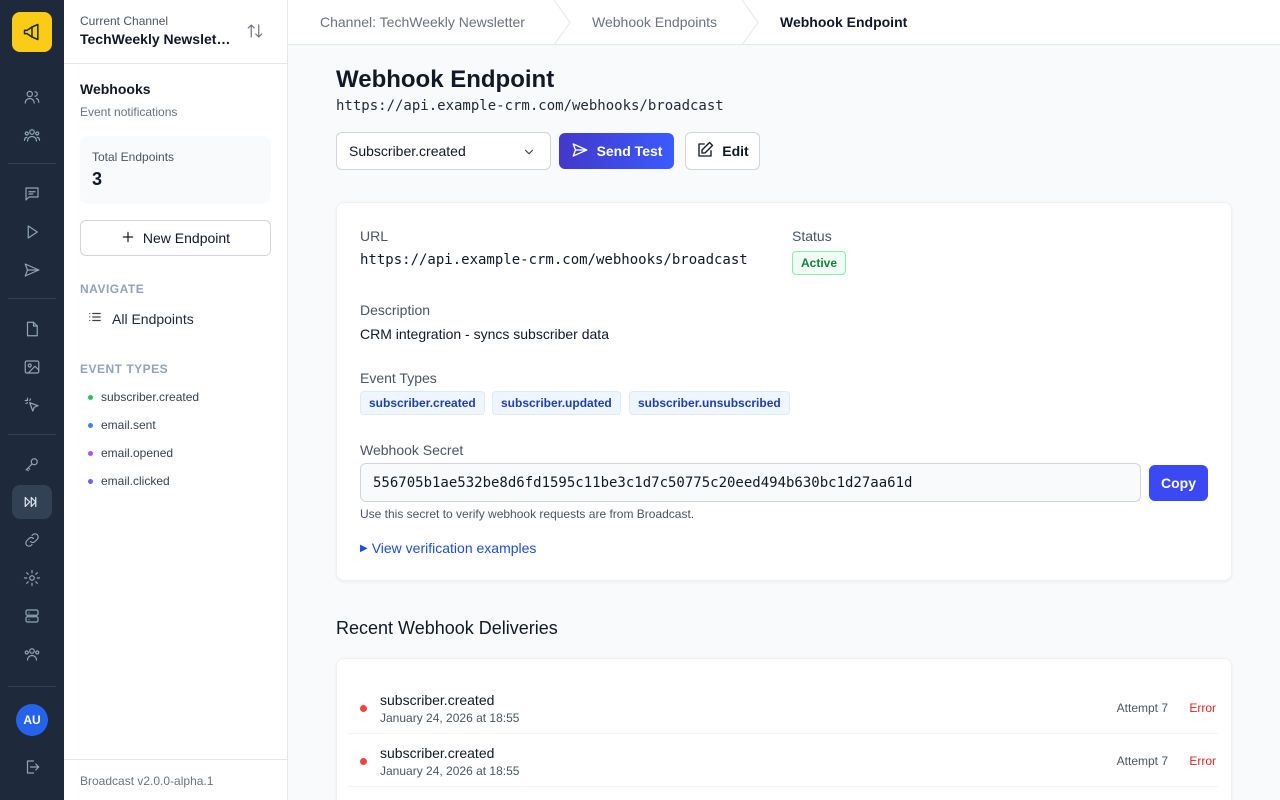 The image size is (1280, 800). What do you see at coordinates (735, 151) in the screenshot?
I see `edit-label: Edit` at bounding box center [735, 151].